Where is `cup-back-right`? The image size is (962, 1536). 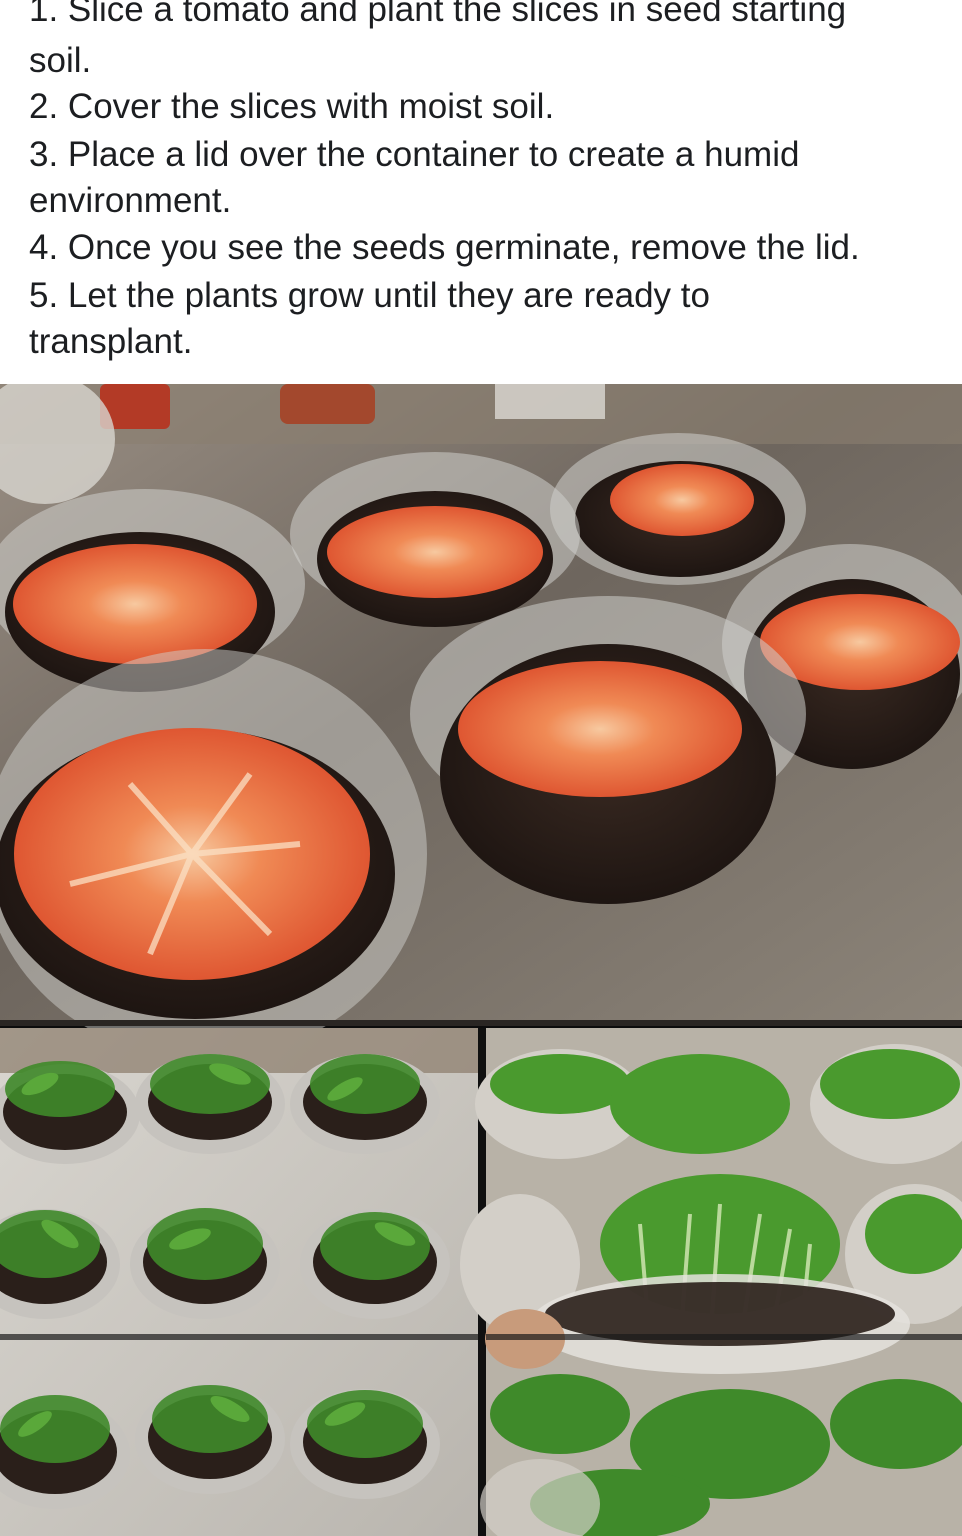 cup-back-right is located at coordinates (678, 509).